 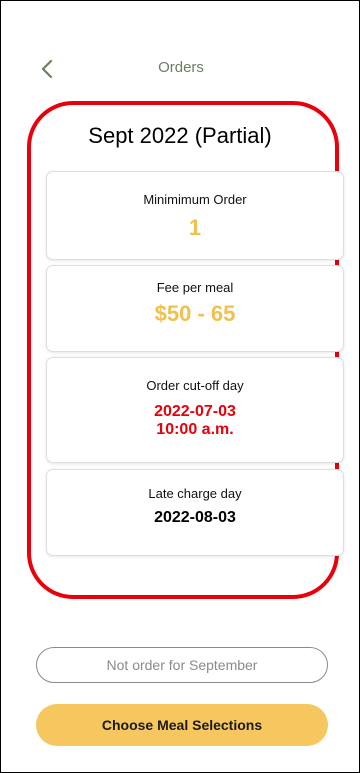 I want to click on cutoff-day-card: Order cut-off day 2022-07-03 10:00 a.m., so click(x=195, y=410).